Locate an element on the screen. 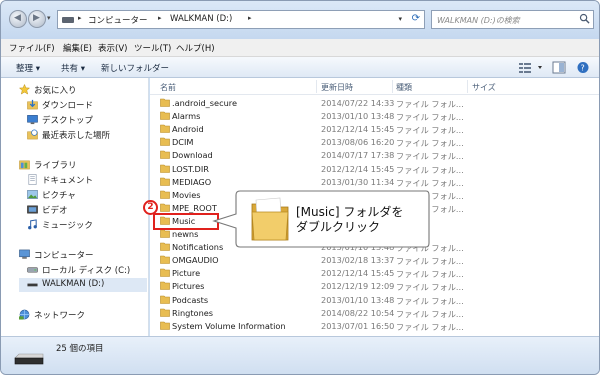 Image resolution: width=600 pixels, height=375 pixels. file-name: Podcasts is located at coordinates (190, 299).